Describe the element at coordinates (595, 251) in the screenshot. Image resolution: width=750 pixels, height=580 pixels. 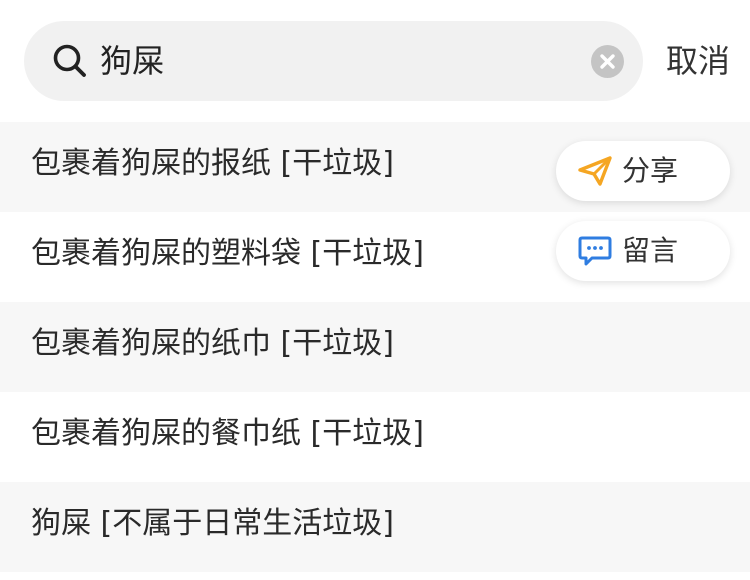
I see `chat-bubble-icon` at that location.